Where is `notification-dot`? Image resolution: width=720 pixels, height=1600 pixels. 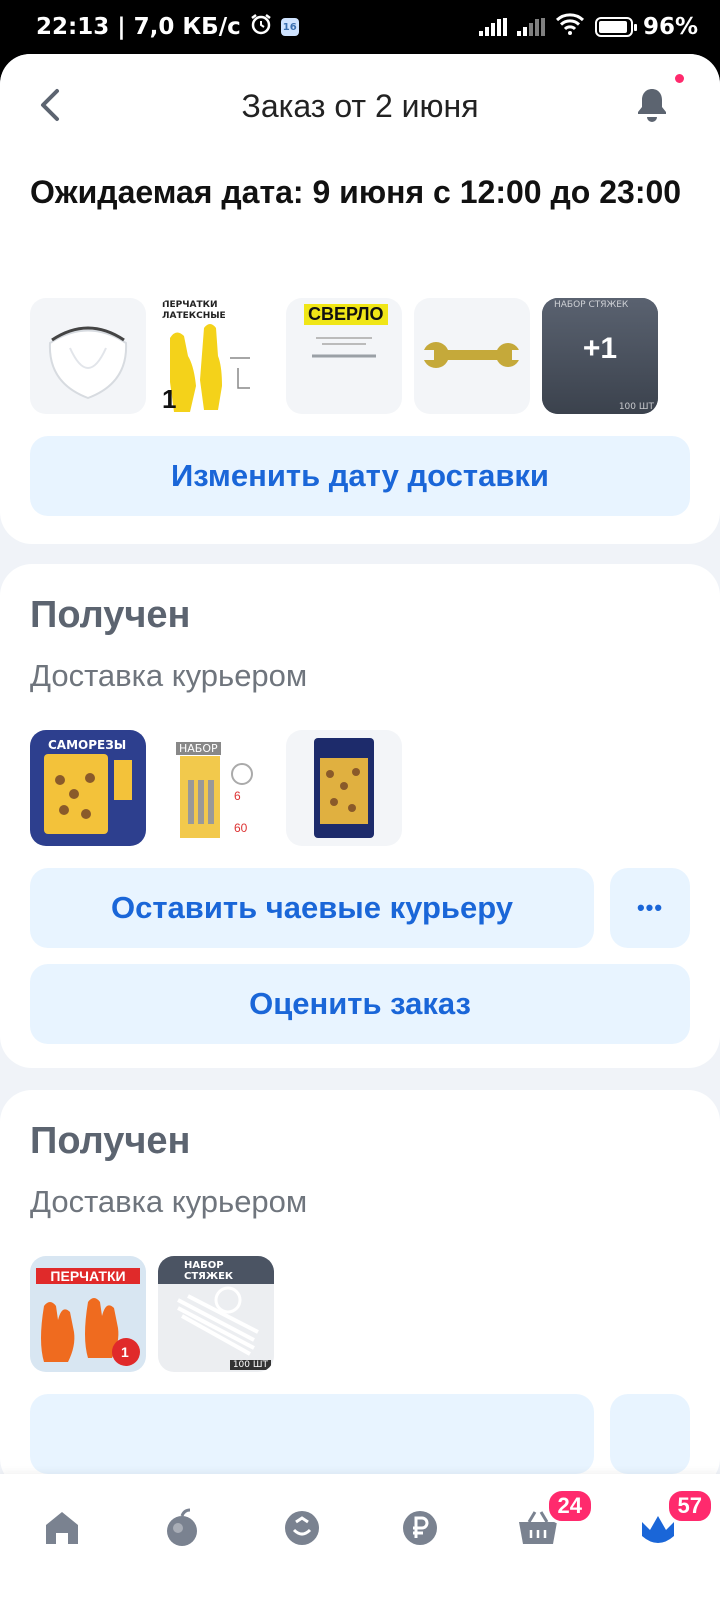
notification-dot is located at coordinates (679, 78).